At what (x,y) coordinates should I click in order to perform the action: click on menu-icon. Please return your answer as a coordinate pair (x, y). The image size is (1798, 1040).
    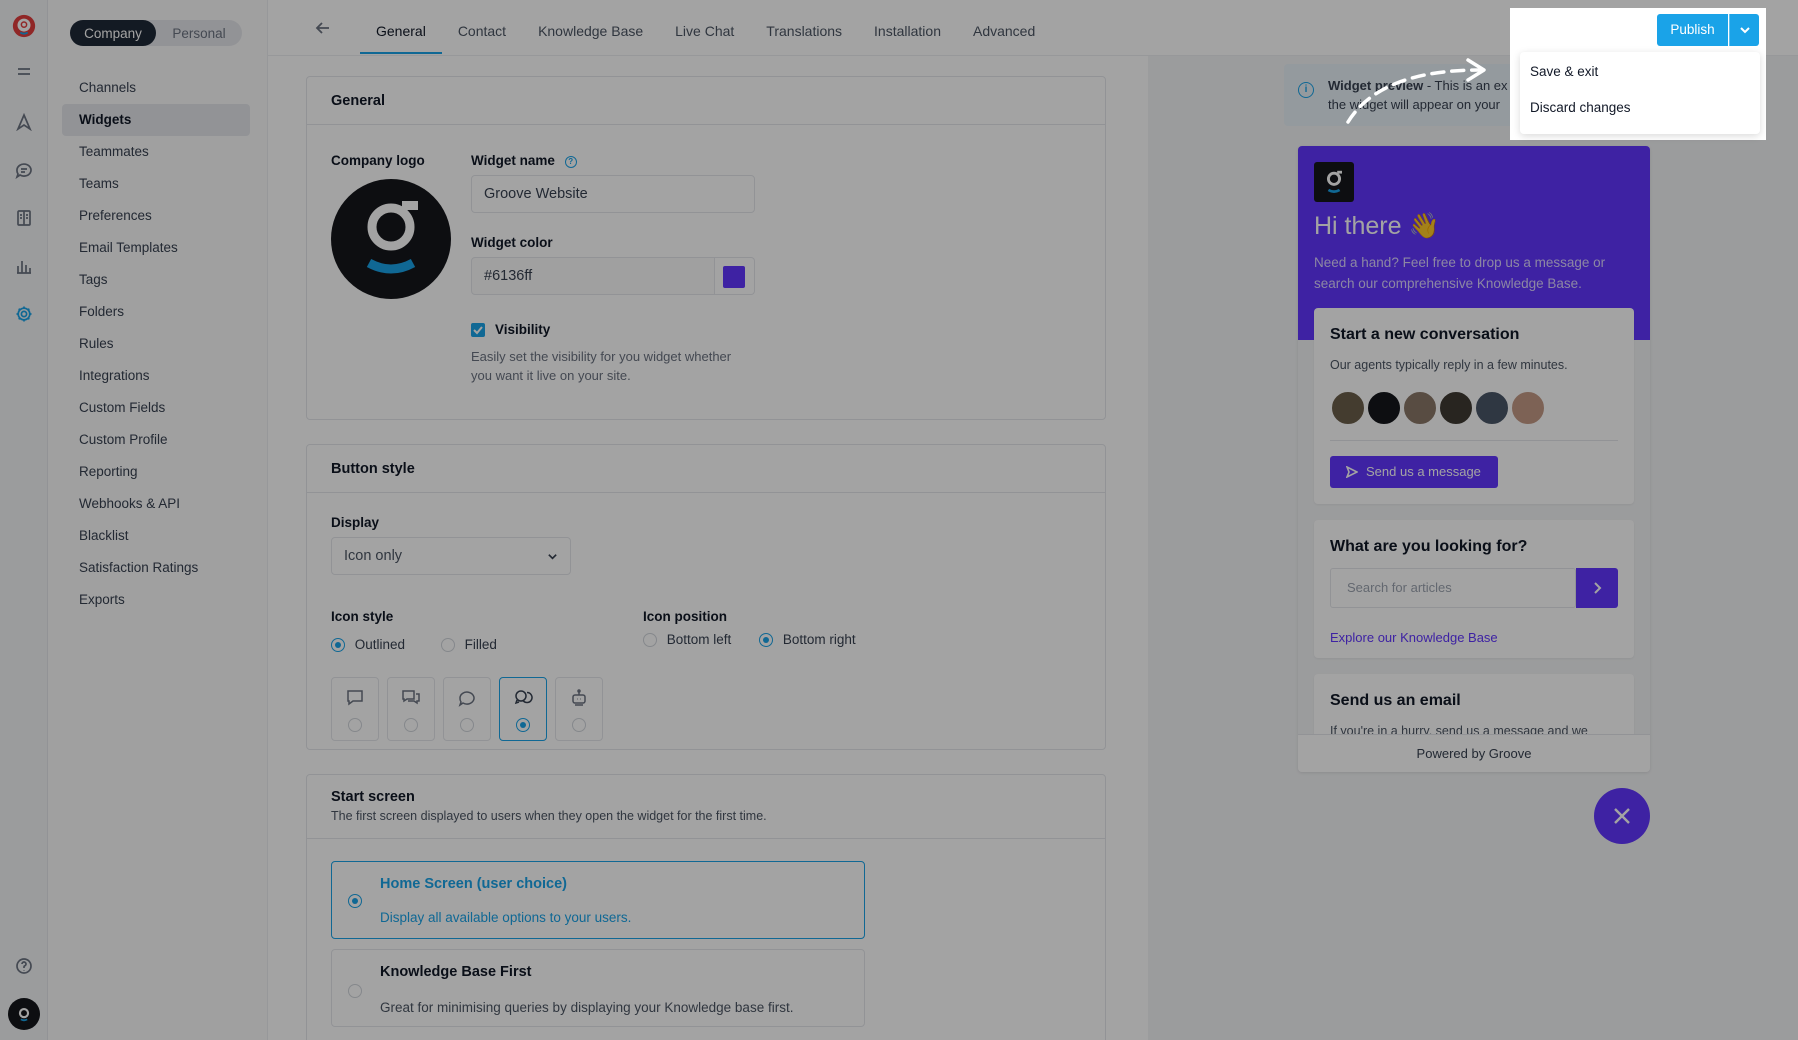
    Looking at the image, I should click on (24, 72).